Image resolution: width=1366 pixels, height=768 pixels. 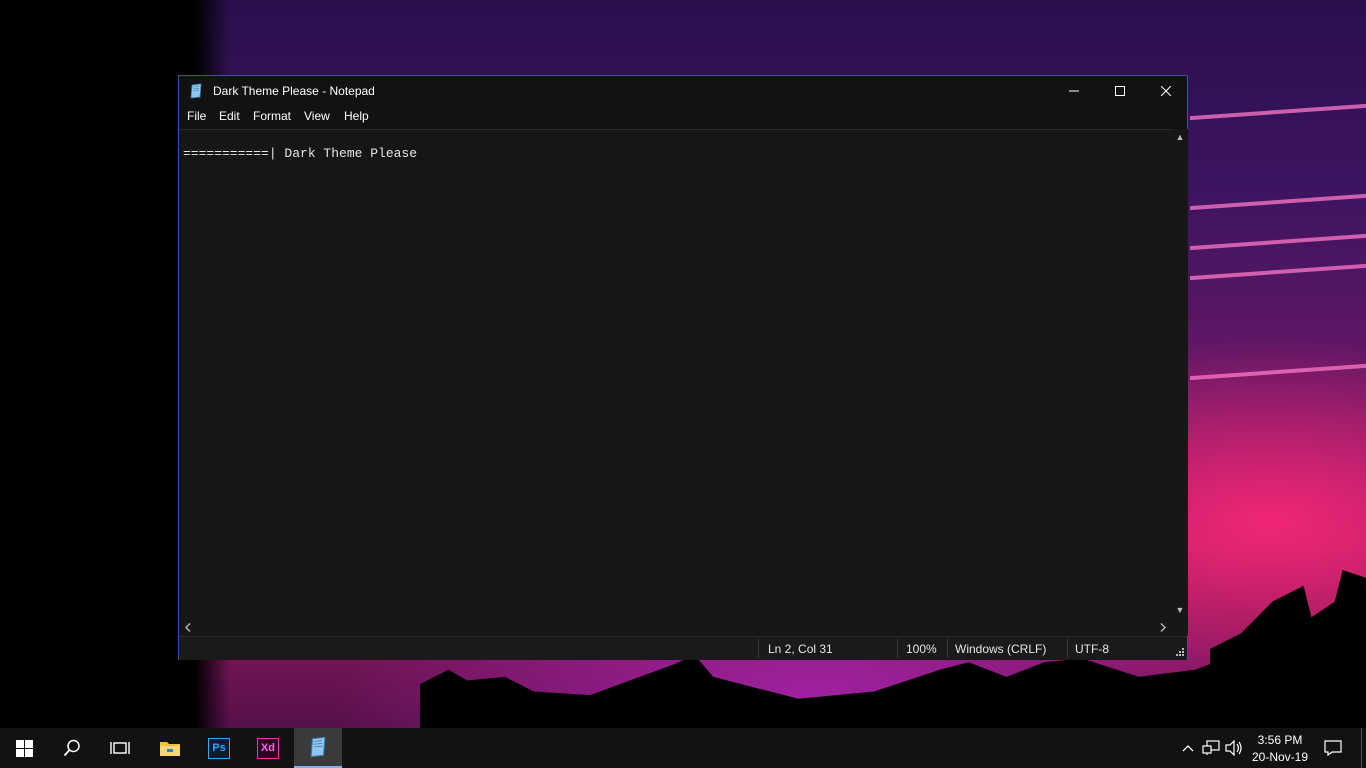 I want to click on task-view-icon, so click(x=120, y=748).